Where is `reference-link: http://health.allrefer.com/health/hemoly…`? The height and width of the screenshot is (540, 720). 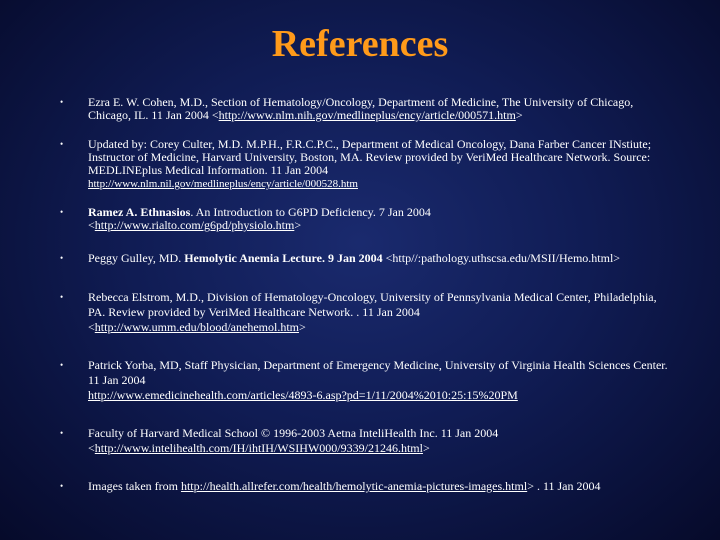 reference-link: http://health.allrefer.com/health/hemoly… is located at coordinates (354, 486).